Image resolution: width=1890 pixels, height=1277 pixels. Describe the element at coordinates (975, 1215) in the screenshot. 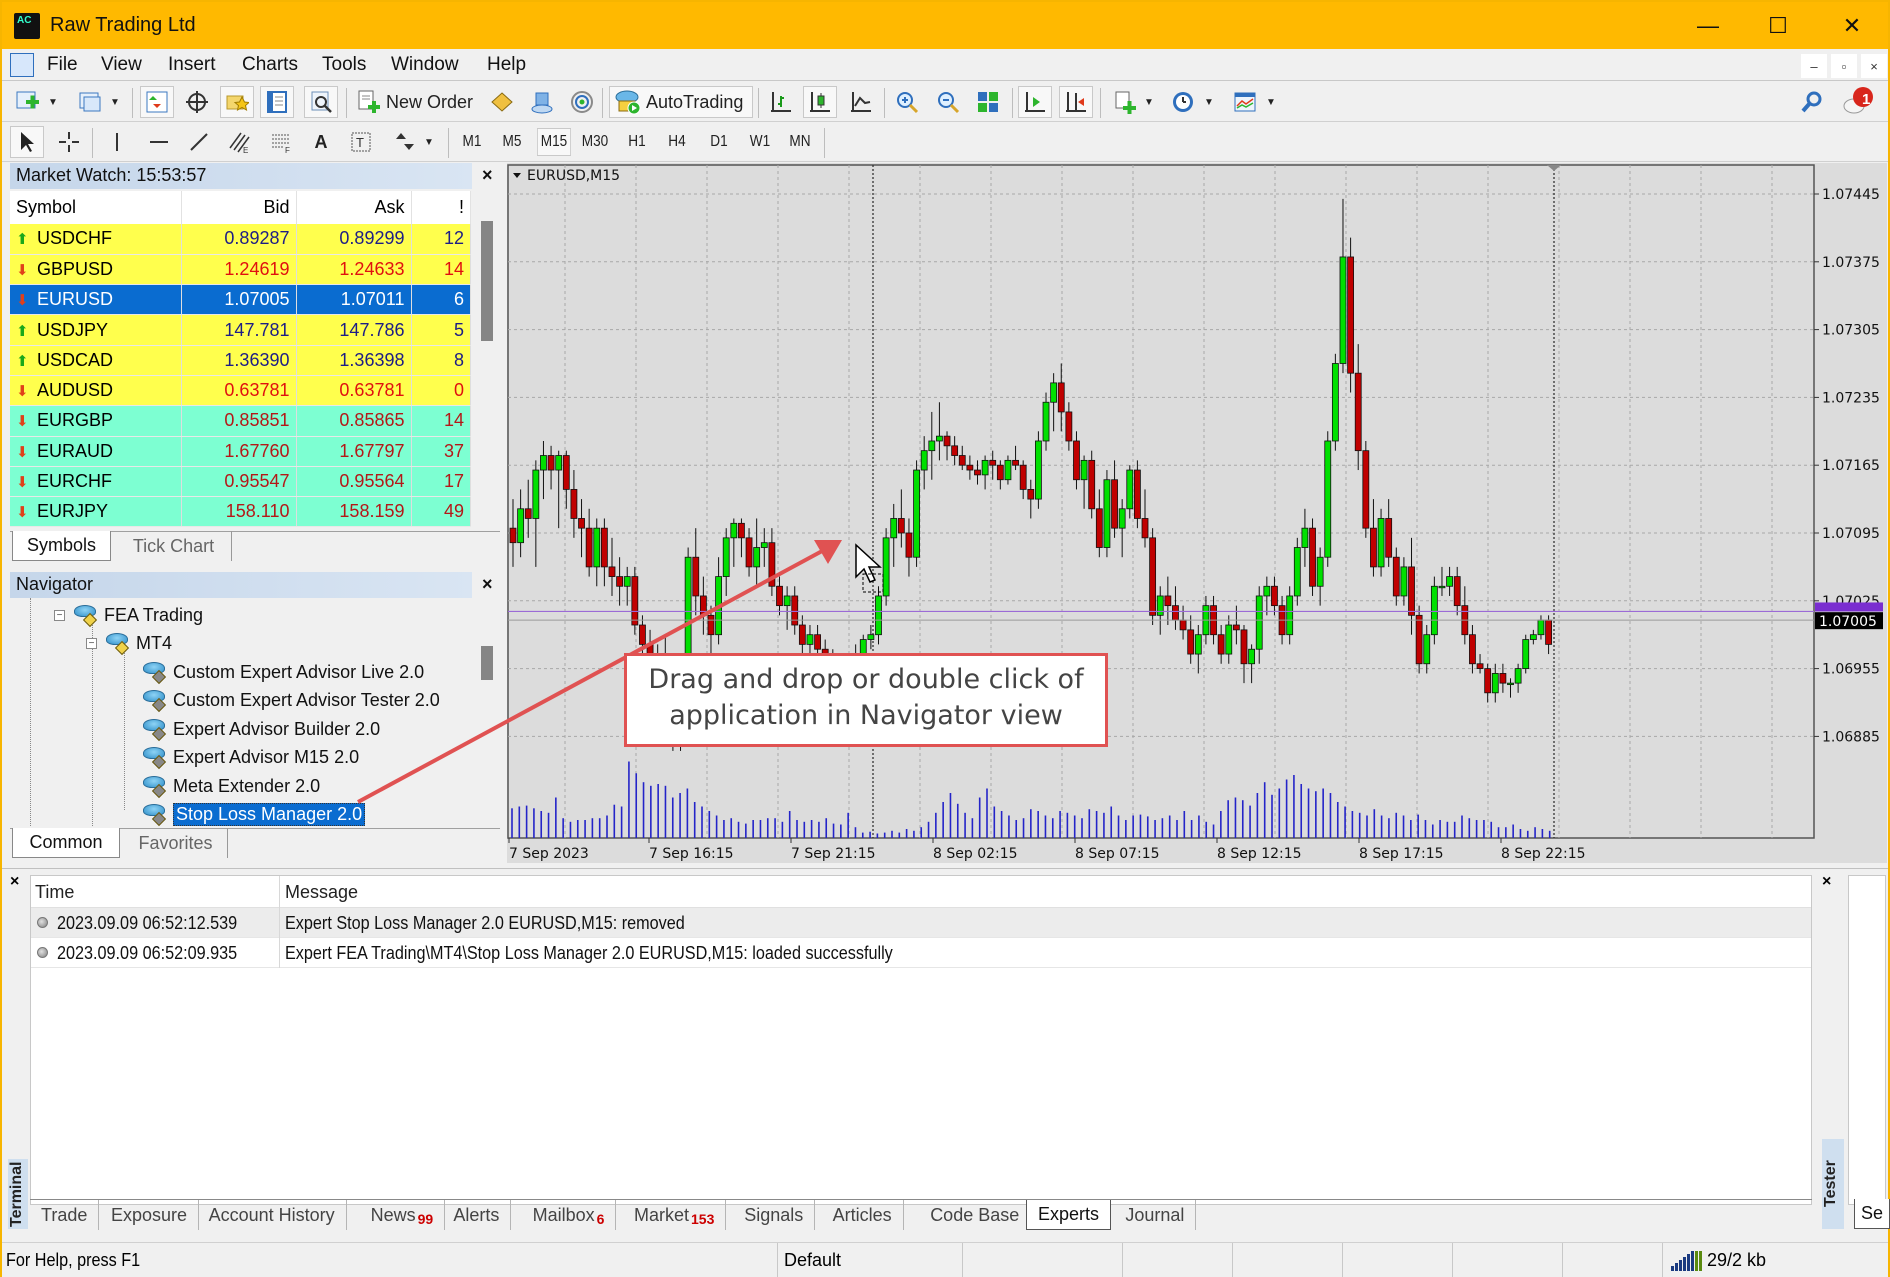

I see `tab-code-base: Code Base` at that location.